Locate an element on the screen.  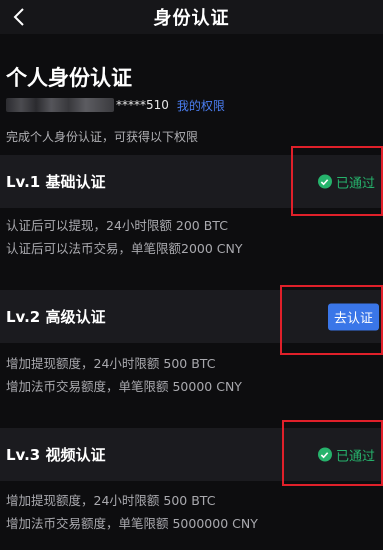
level-2-title: Lv.2 高级认证 is located at coordinates (56, 317).